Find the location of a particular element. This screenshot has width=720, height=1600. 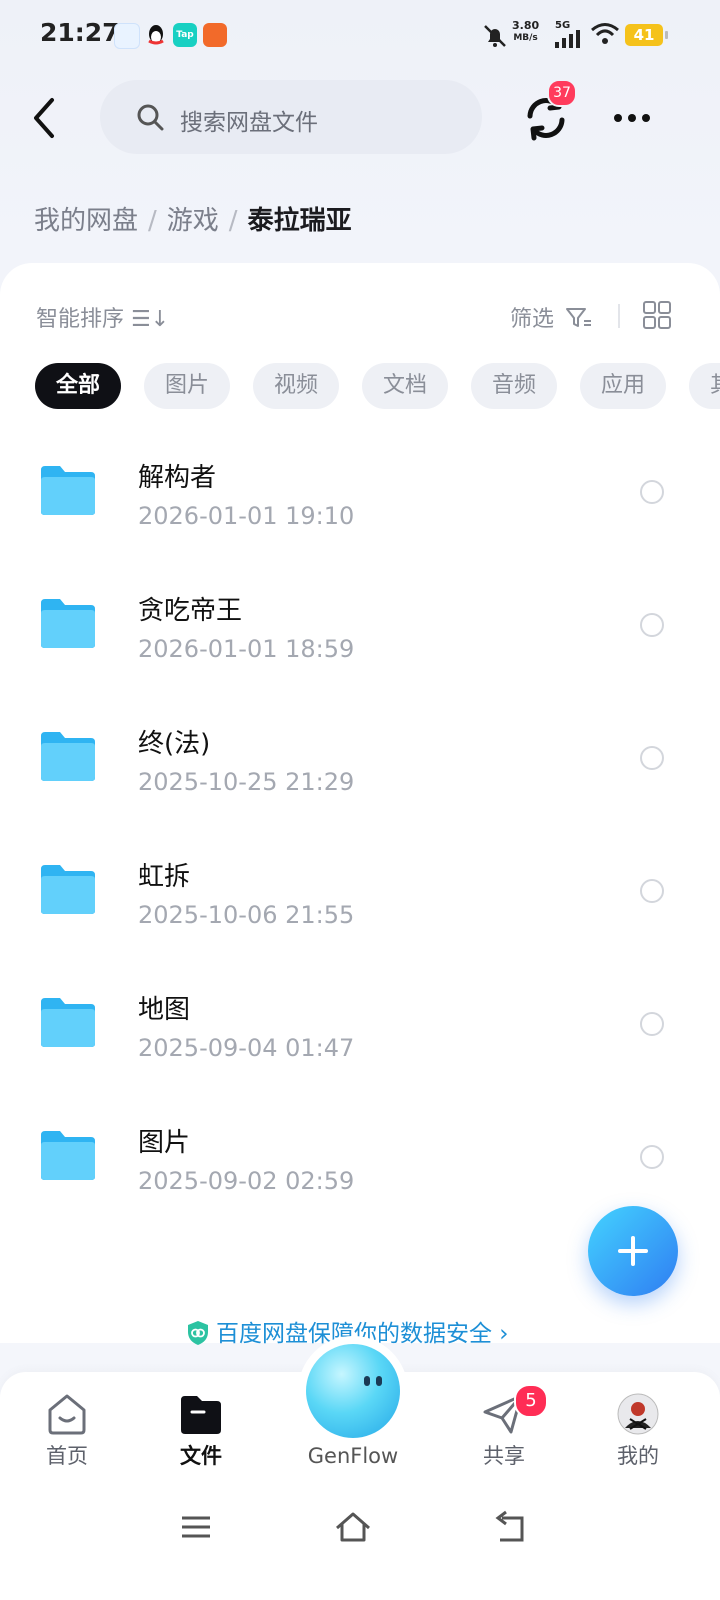

file-date: 2025-10-25 21:29 is located at coordinates (246, 782).